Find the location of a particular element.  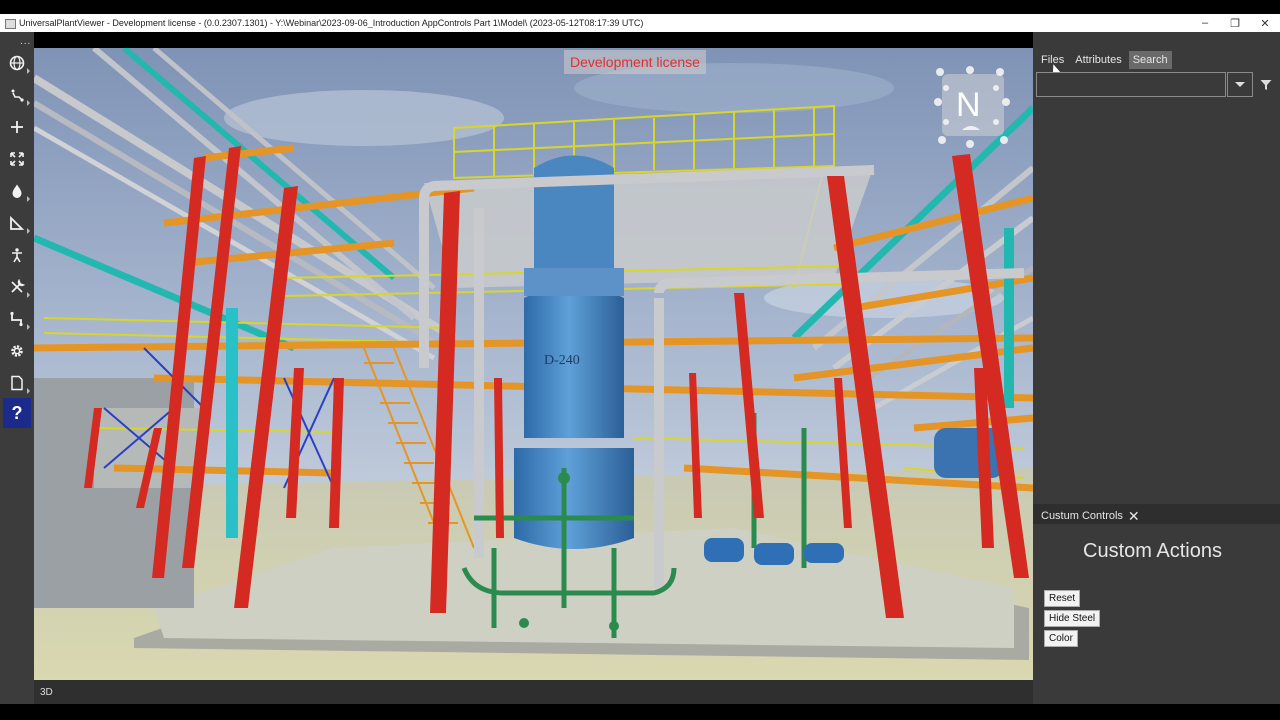

walk-path-icon is located at coordinates (17, 95).